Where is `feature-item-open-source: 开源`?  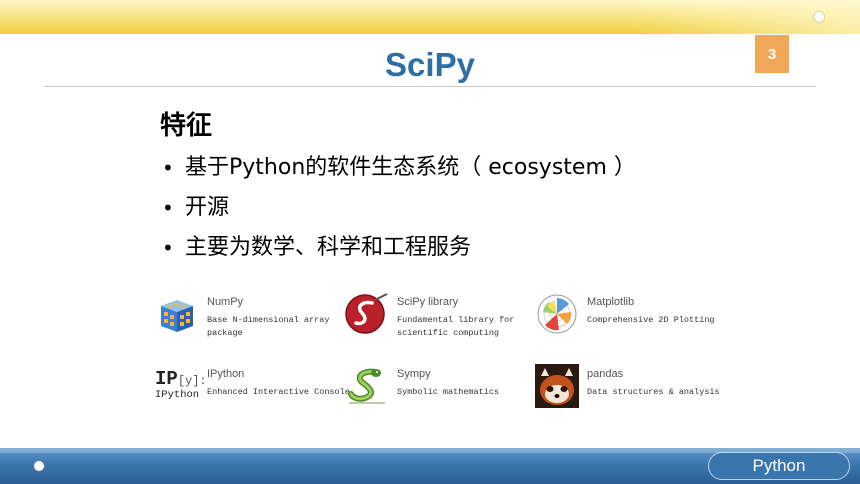 feature-item-open-source: 开源 is located at coordinates (398, 212).